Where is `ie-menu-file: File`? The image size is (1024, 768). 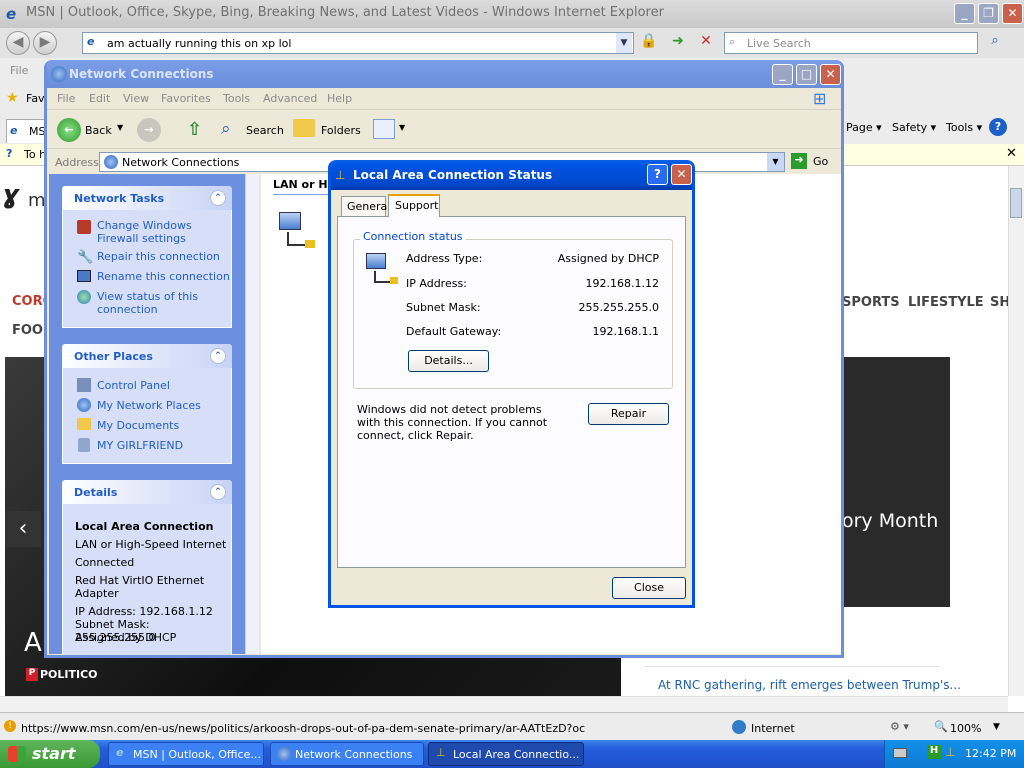
ie-menu-file: File is located at coordinates (19, 70).